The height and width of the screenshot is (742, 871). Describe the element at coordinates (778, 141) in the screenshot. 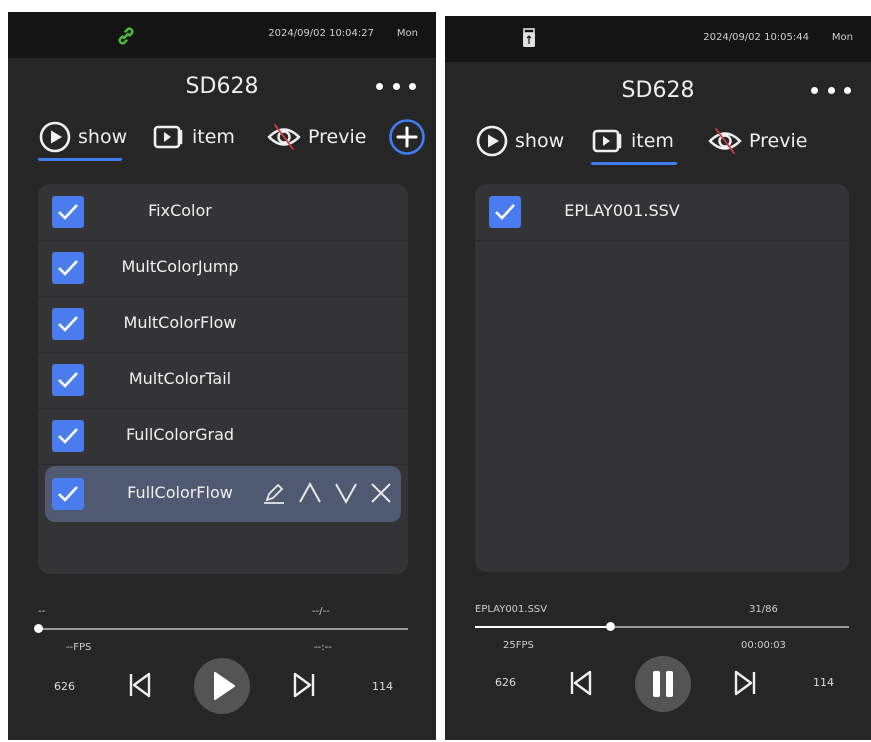

I see `tab-label: Previe` at that location.